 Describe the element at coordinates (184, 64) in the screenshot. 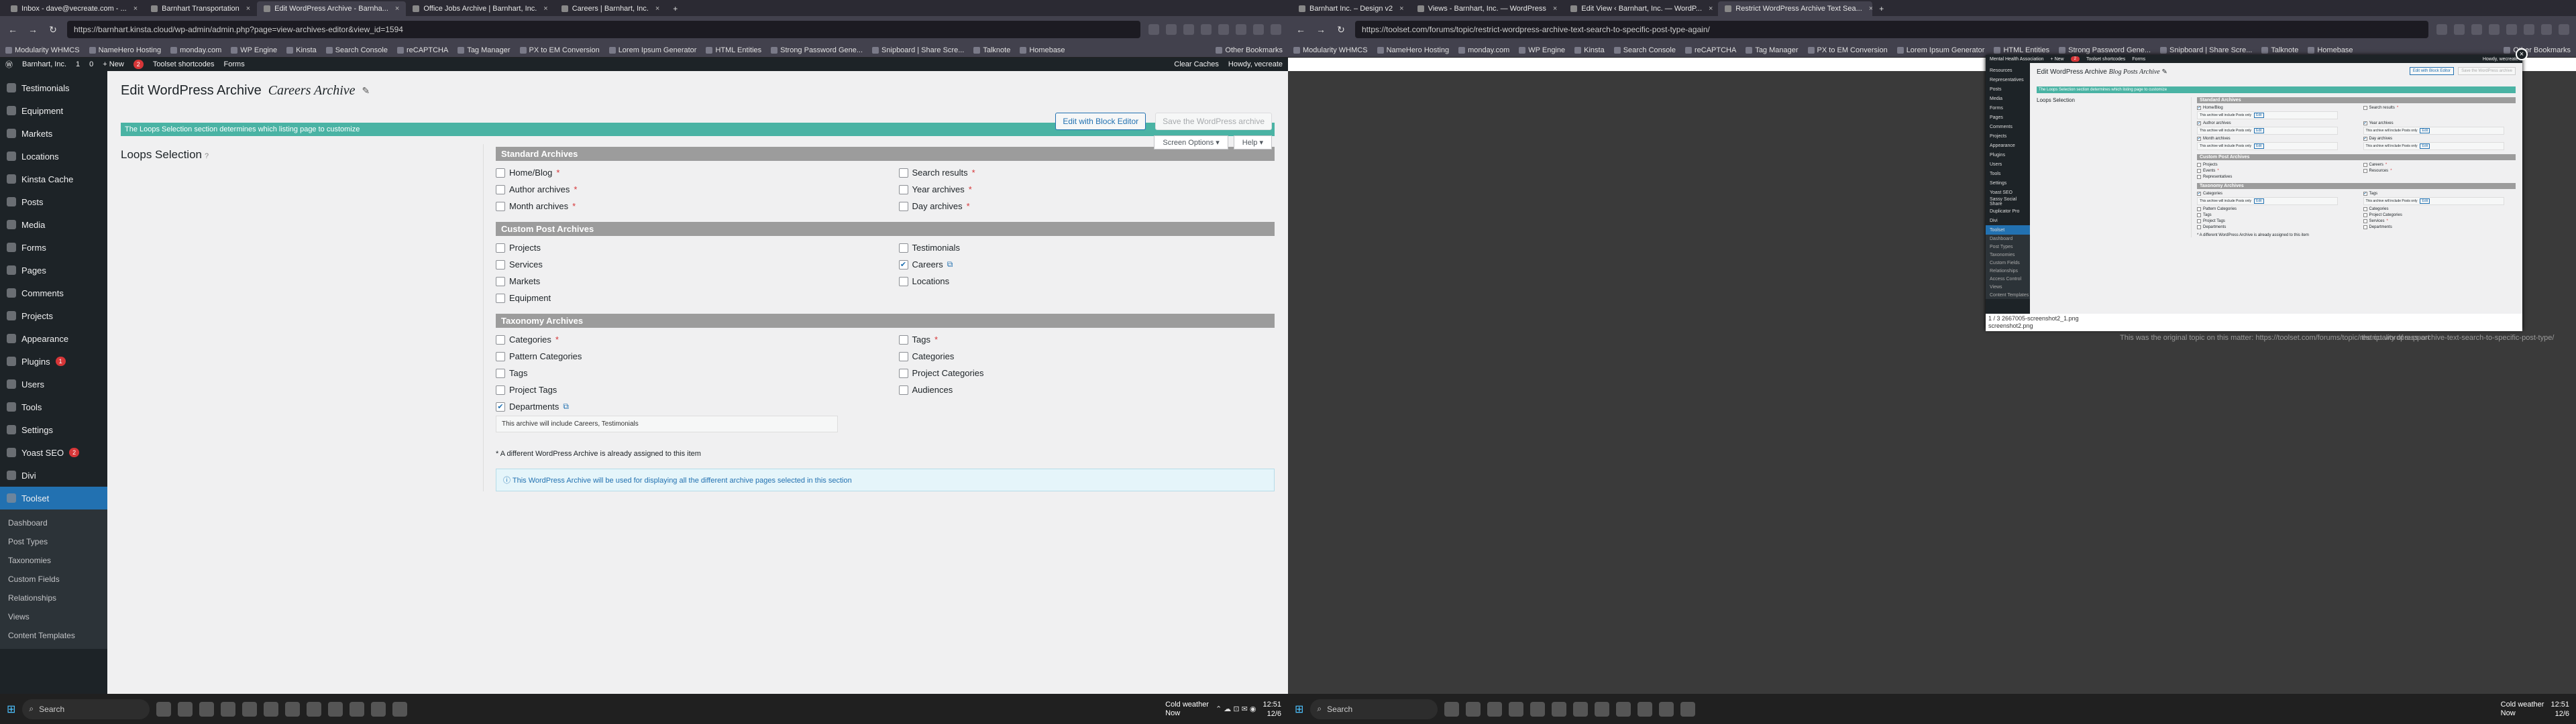

I see `toolset-shortcodes-link: Toolset shortcodes` at that location.